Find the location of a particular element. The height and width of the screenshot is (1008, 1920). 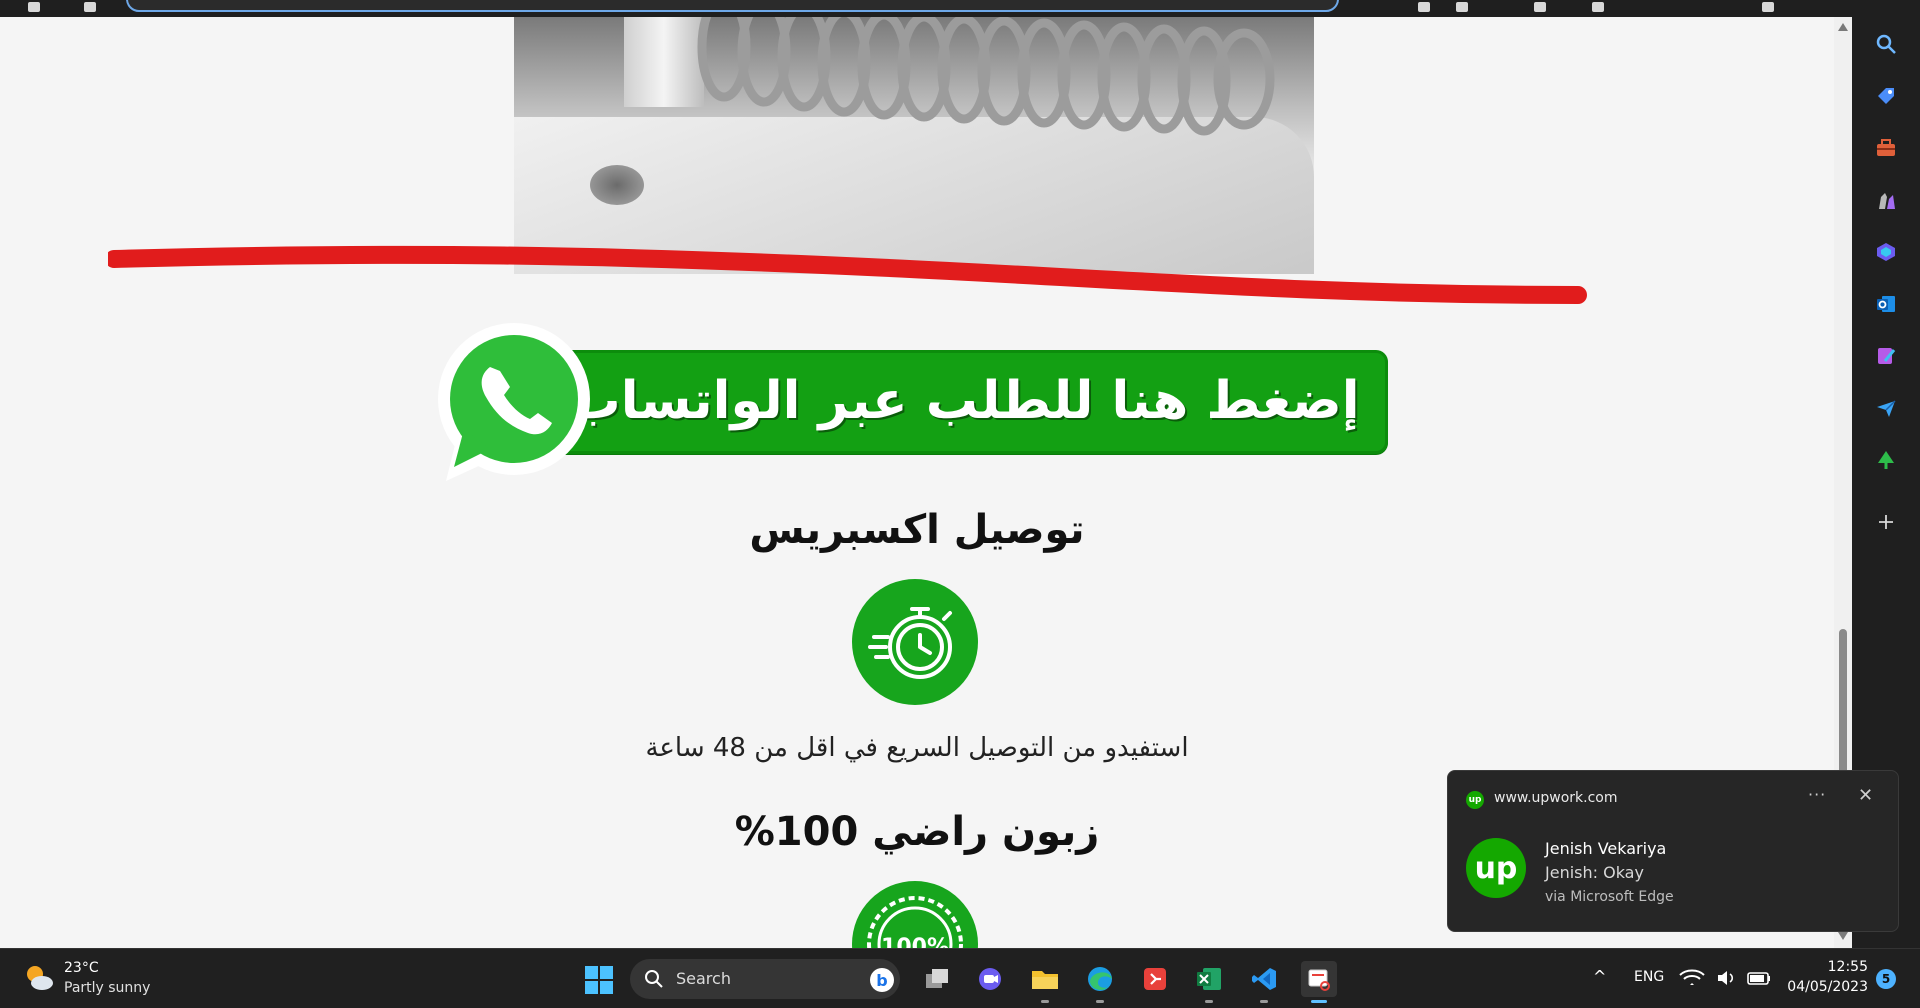

edge-icon is located at coordinates (1100, 982).